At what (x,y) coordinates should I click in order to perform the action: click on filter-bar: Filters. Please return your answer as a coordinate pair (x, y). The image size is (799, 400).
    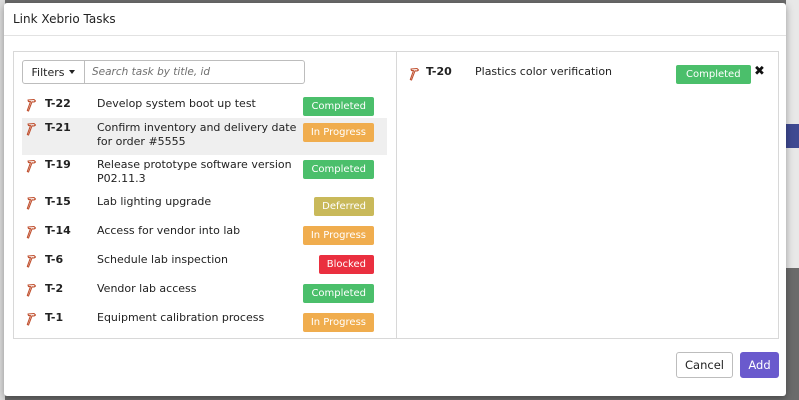
    Looking at the image, I should click on (163, 72).